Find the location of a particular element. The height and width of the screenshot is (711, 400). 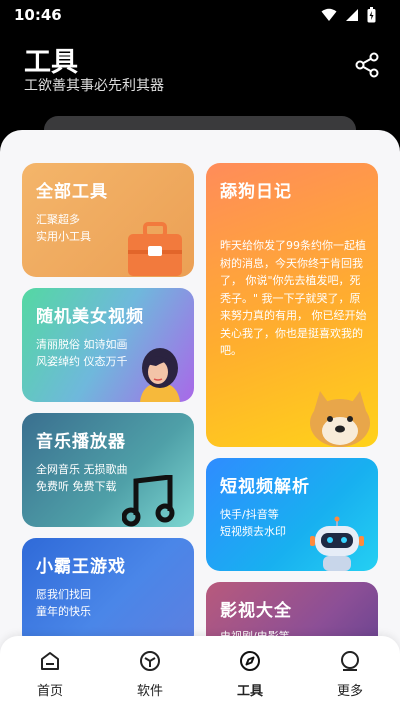

card-desc-line: 汇聚超多 is located at coordinates (58, 219).